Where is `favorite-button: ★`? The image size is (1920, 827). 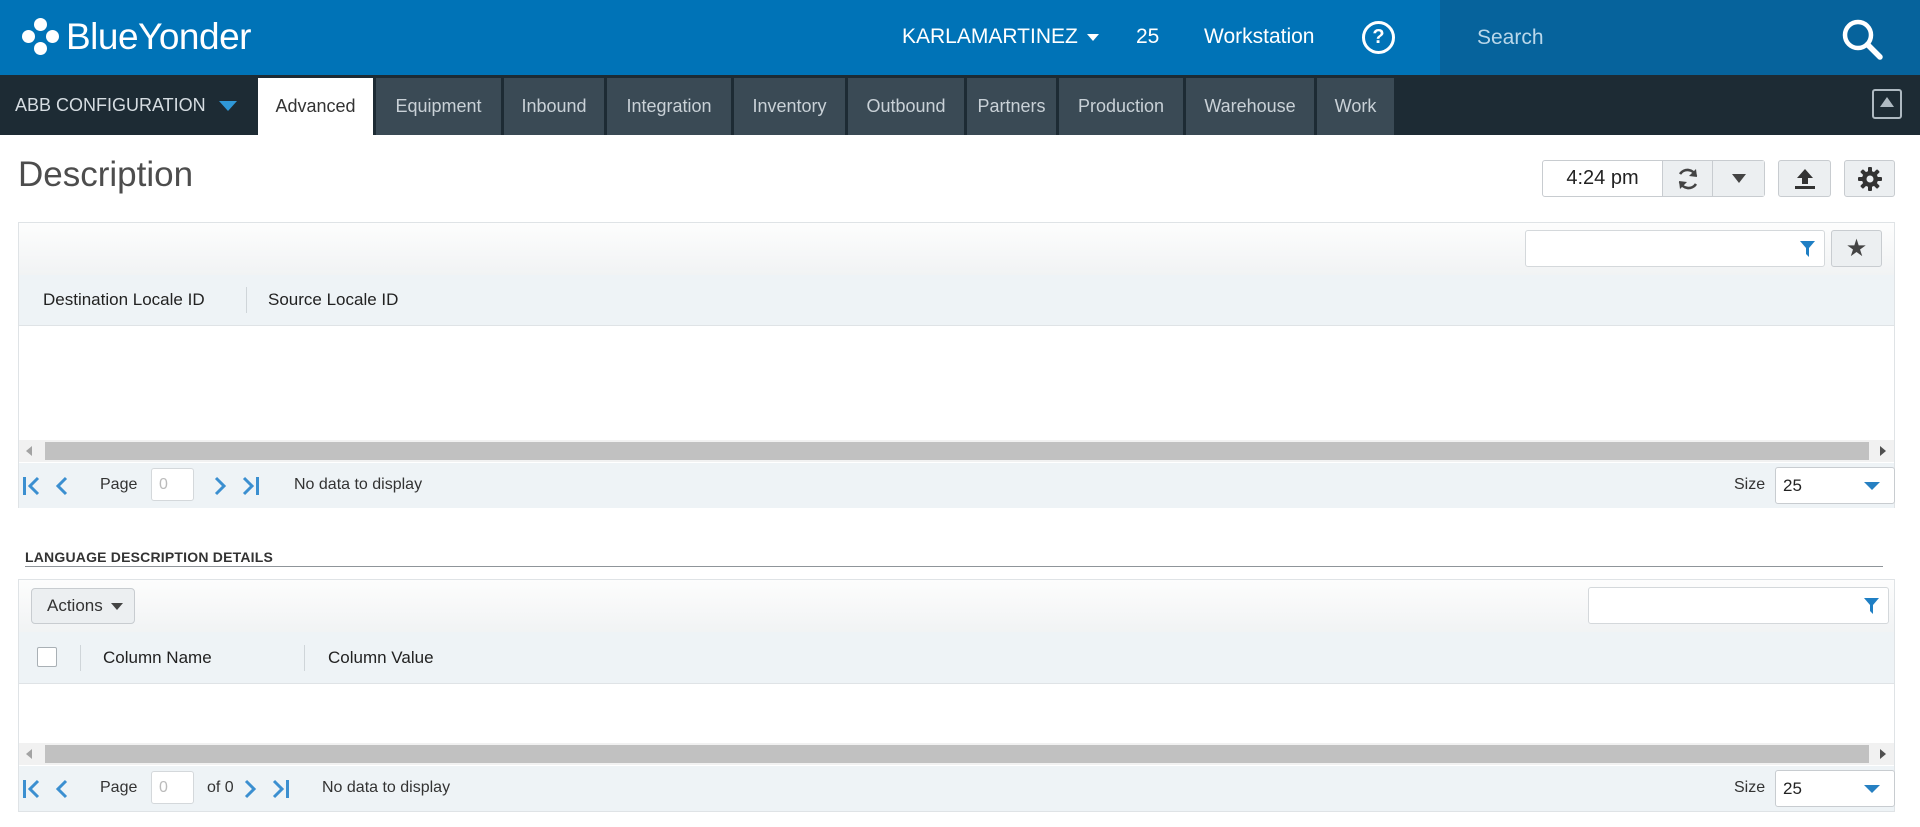 favorite-button: ★ is located at coordinates (1856, 248).